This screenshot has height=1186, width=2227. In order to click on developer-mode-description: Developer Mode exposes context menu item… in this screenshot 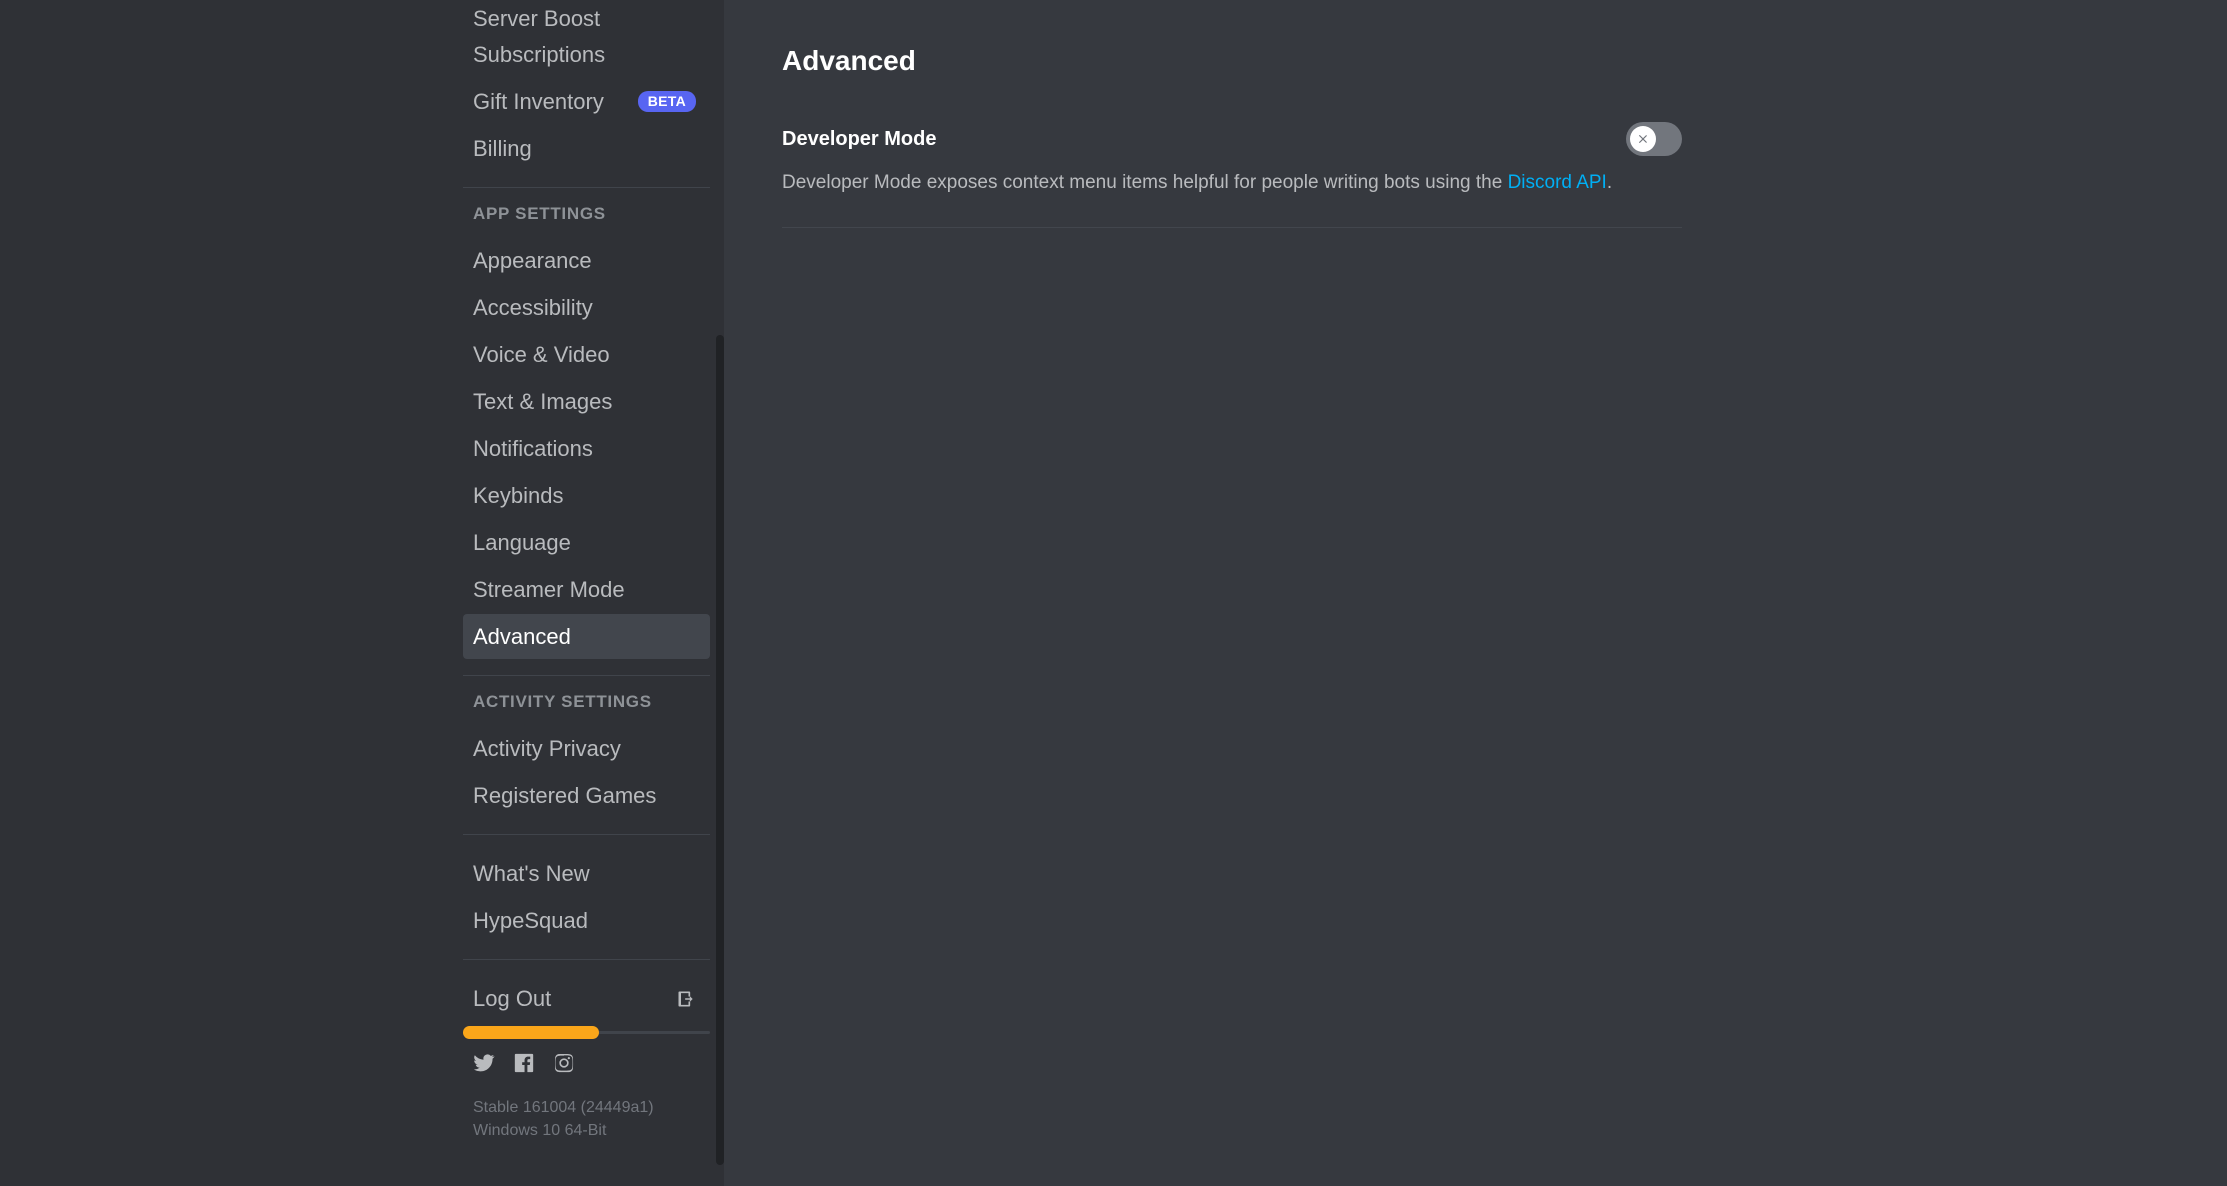, I will do `click(1232, 183)`.